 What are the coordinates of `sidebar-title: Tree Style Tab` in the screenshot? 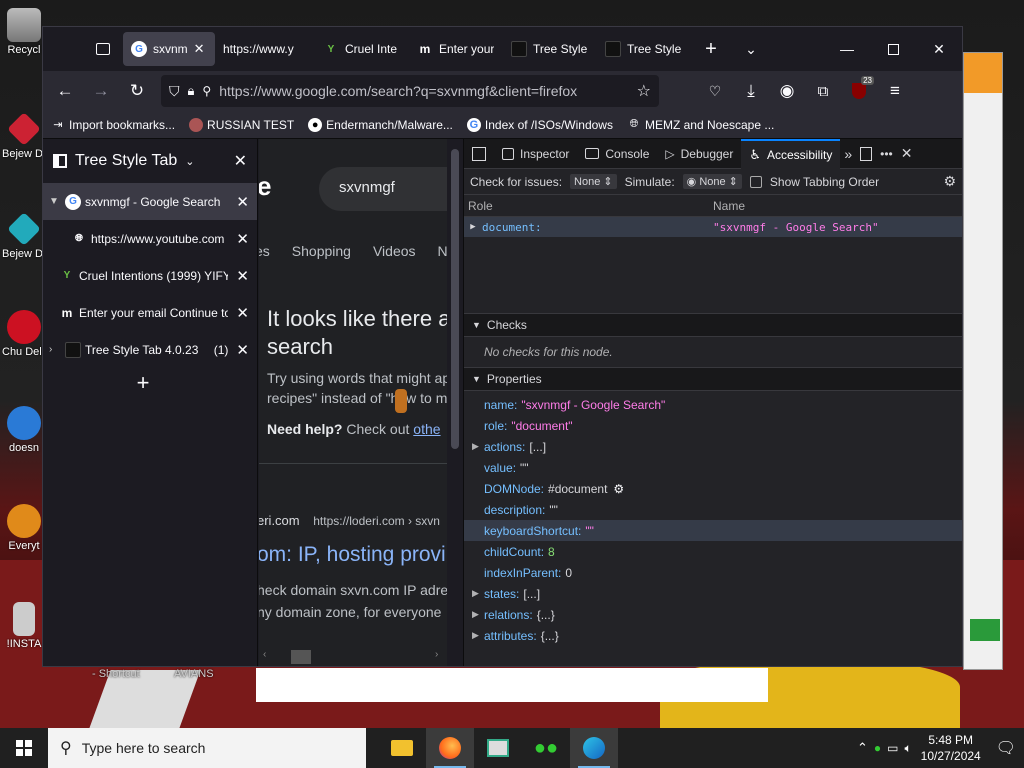 It's located at (126, 161).